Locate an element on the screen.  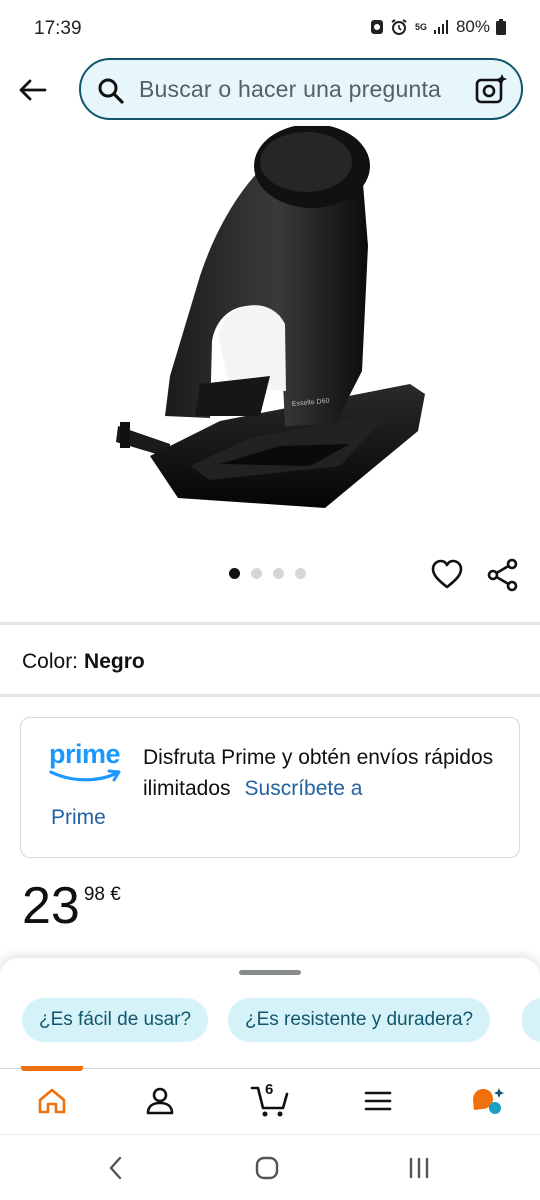
prime-logo: prime is located at coordinates (86, 765).